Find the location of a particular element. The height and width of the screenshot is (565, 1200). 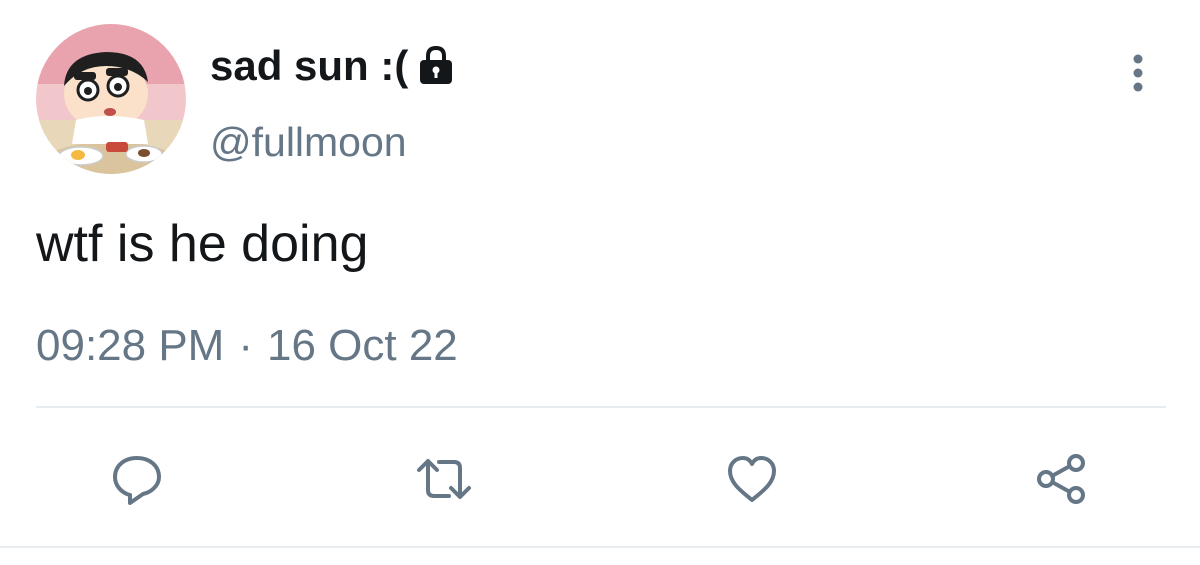

tweet-text: wtf is he doing is located at coordinates (202, 244).